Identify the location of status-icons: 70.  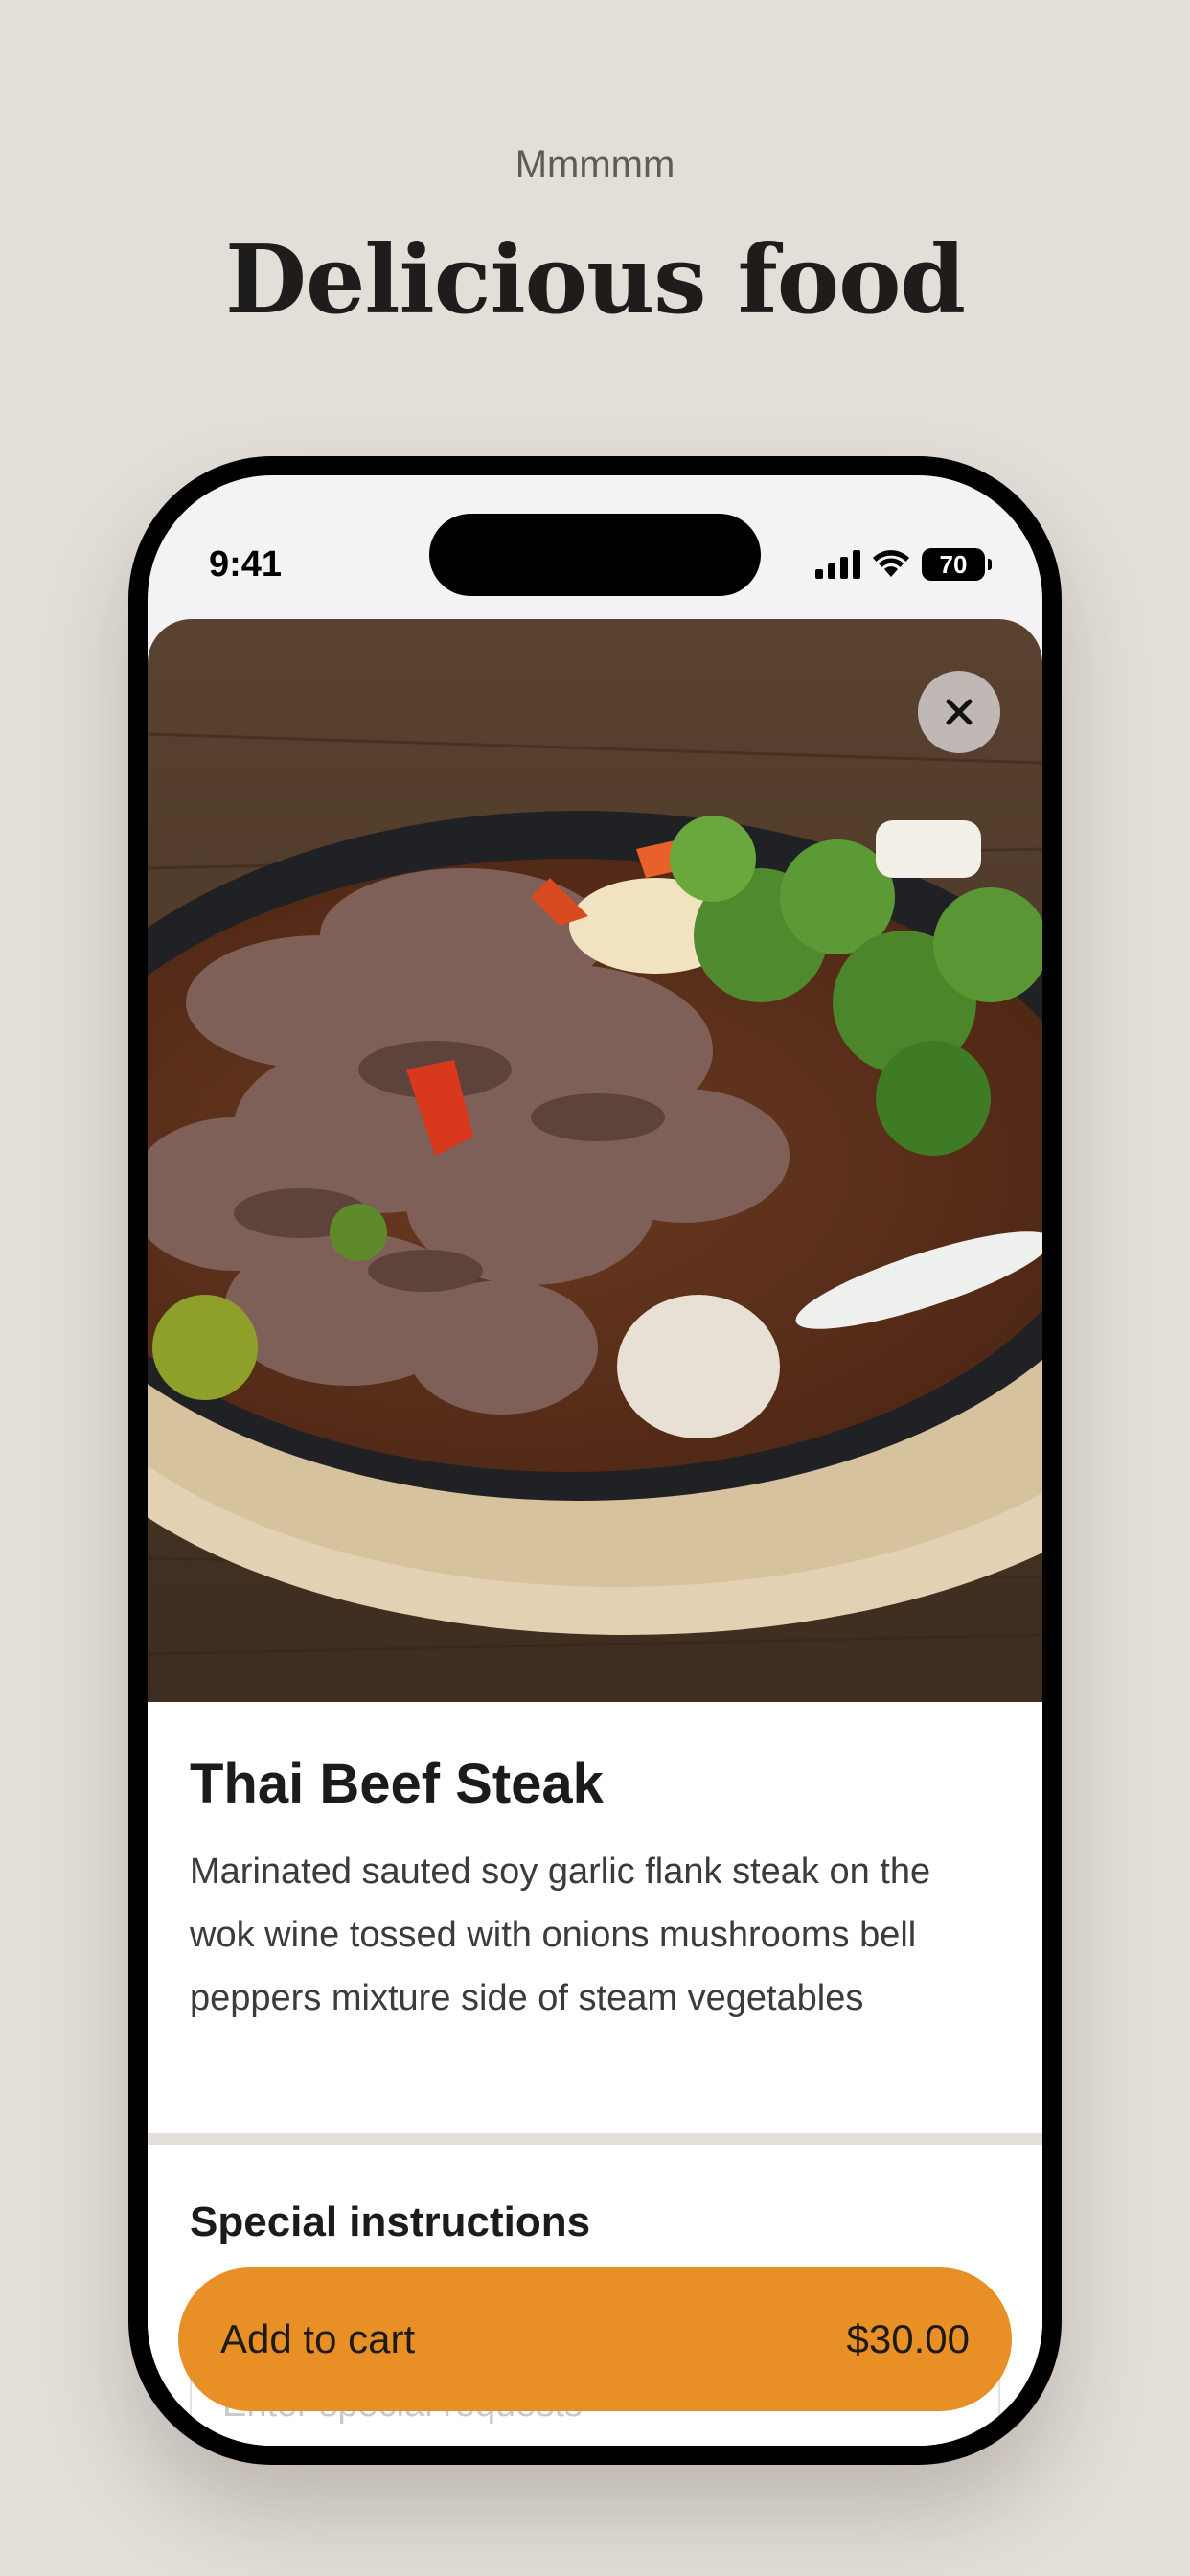
(904, 564).